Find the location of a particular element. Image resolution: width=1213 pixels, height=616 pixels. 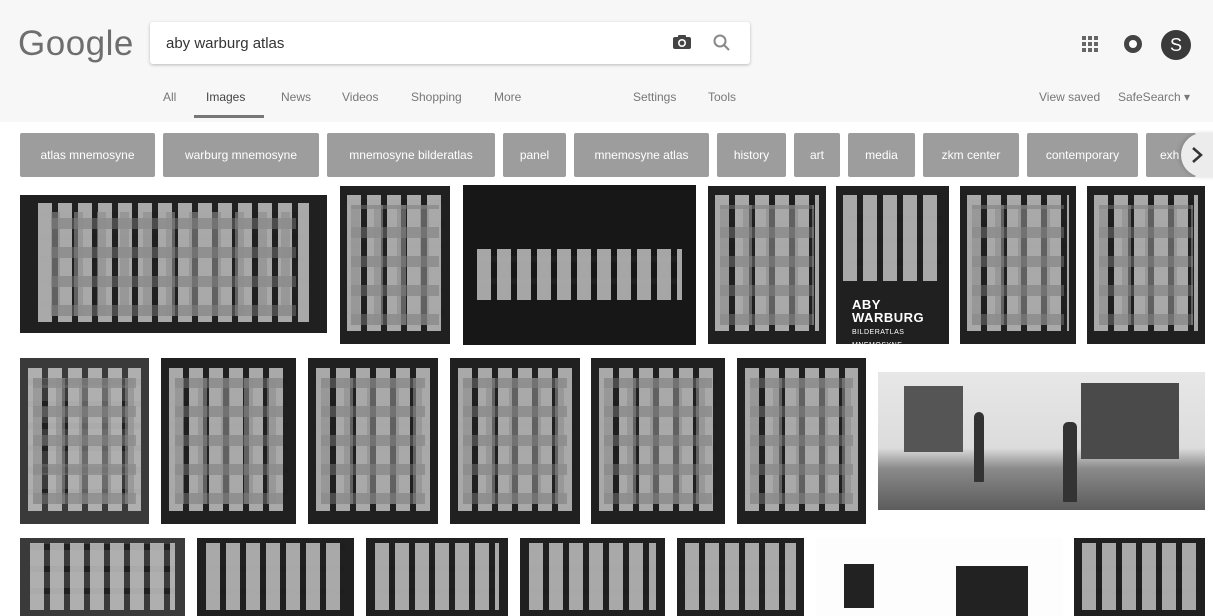

tab-all: All is located at coordinates (169, 97).